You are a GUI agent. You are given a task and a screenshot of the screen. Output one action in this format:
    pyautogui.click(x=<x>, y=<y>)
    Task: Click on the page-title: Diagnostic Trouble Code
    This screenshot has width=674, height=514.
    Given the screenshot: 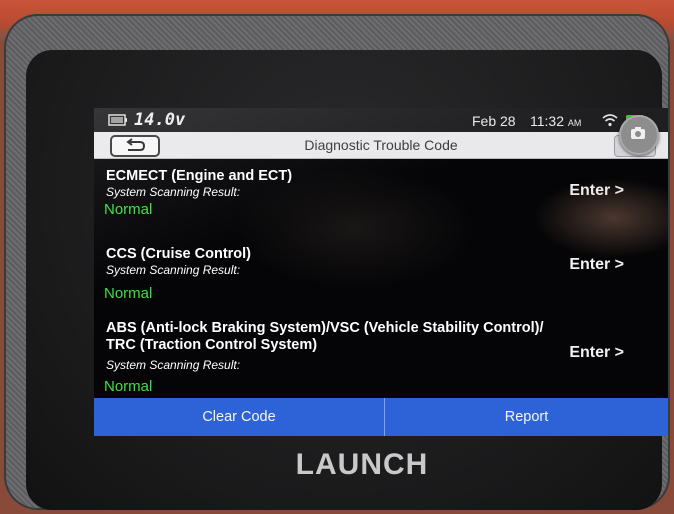 What is the action you would take?
    pyautogui.click(x=381, y=145)
    